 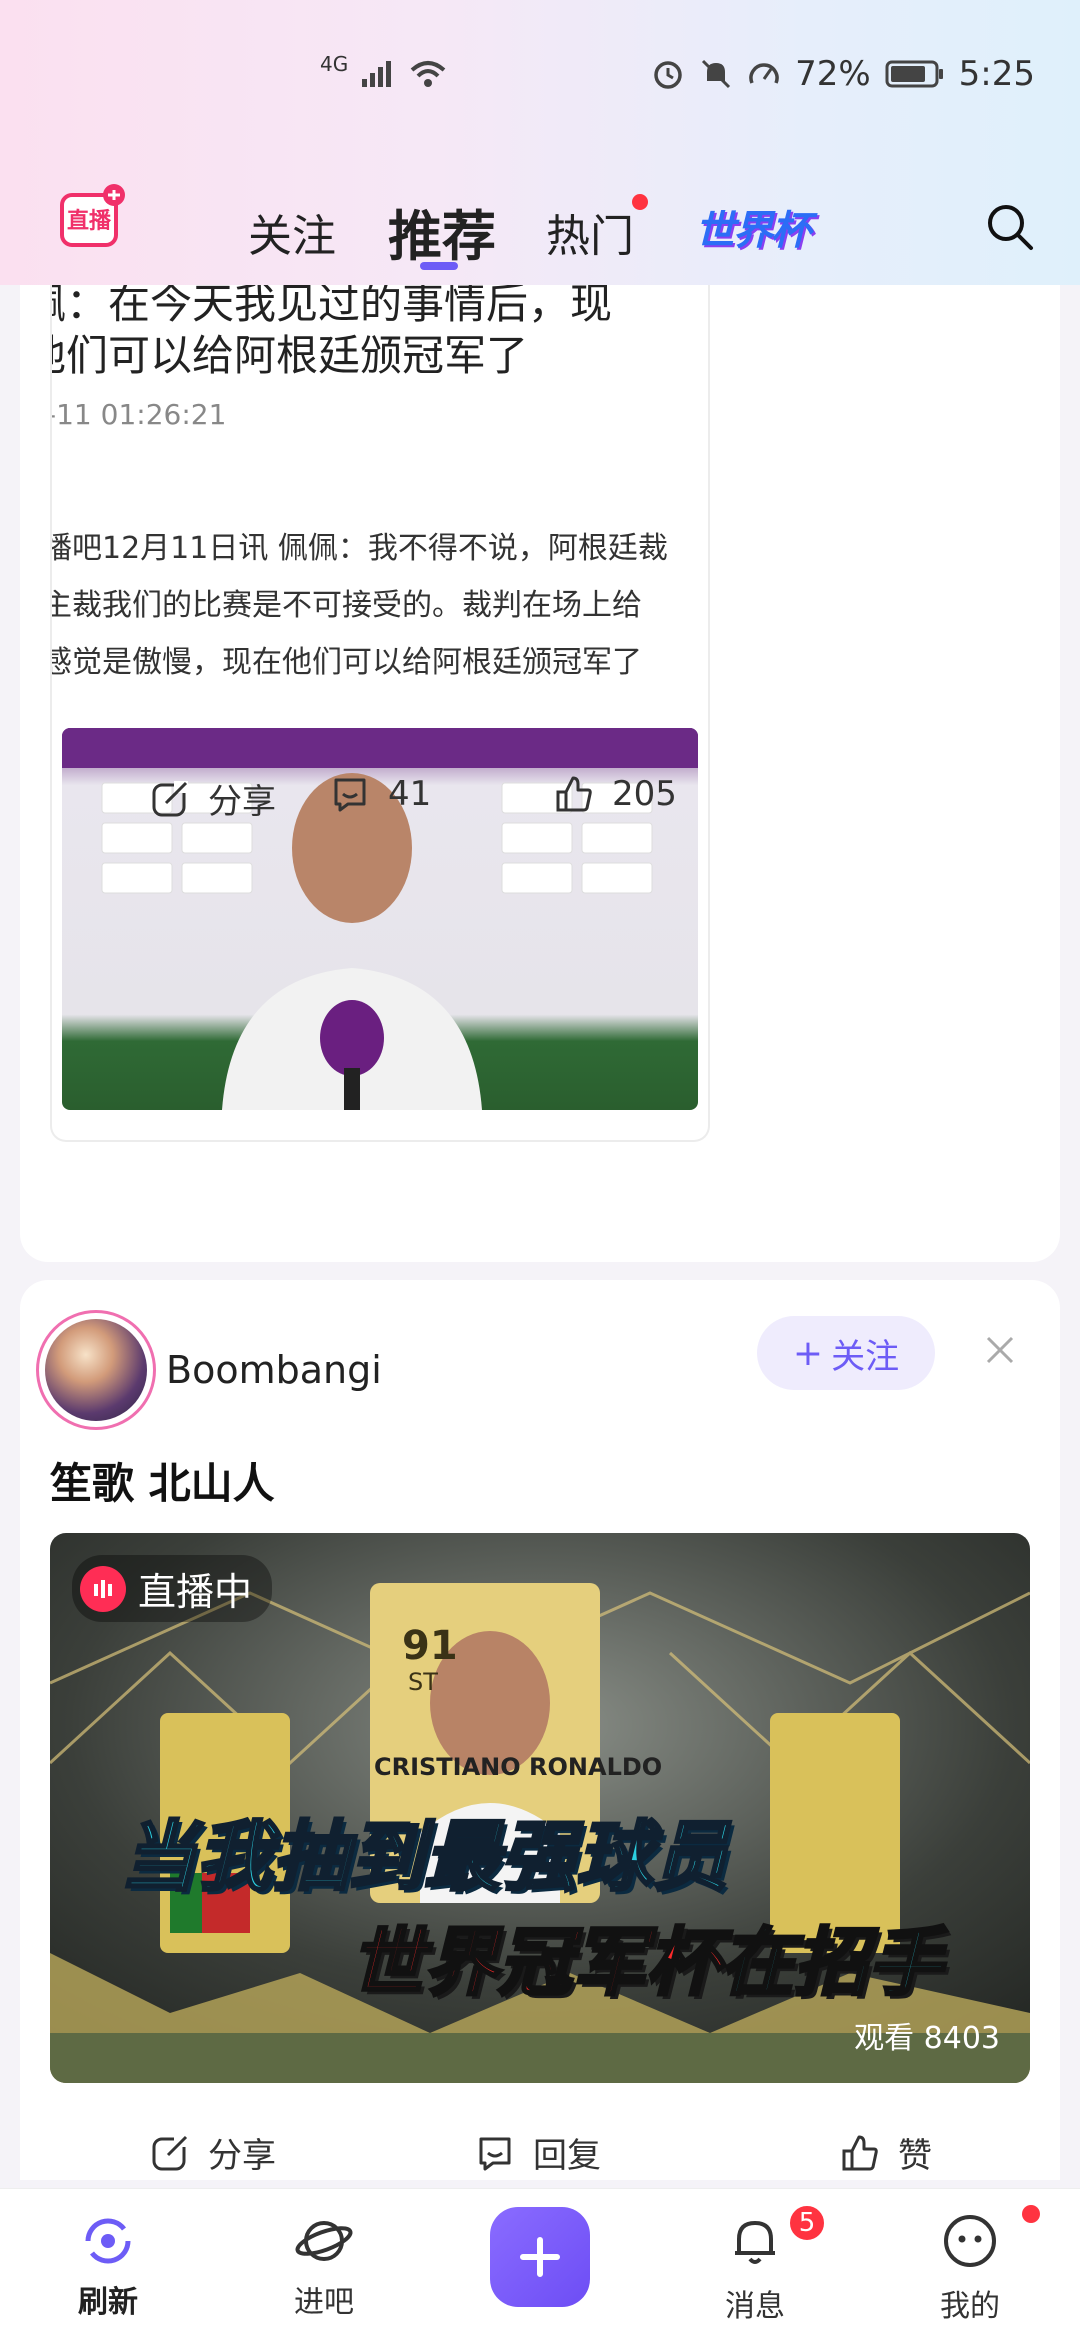 I want to click on post1-like-button: 205, so click(x=615, y=794).